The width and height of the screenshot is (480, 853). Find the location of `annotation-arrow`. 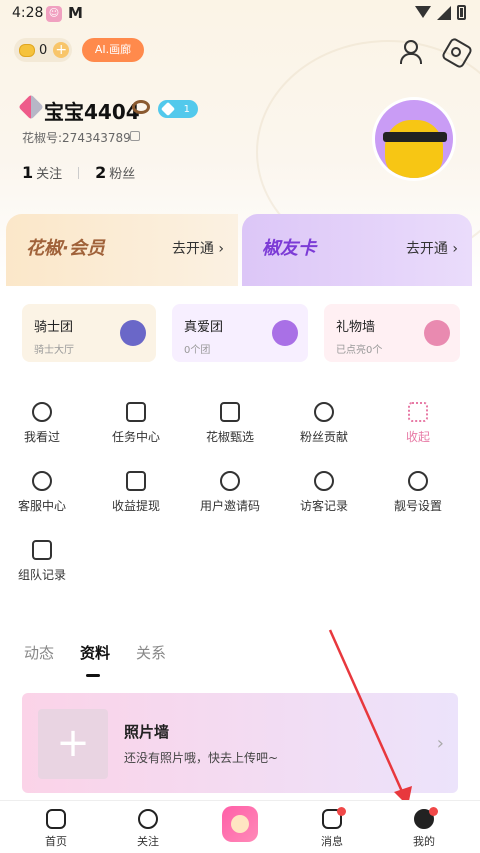

annotation-arrow is located at coordinates (370, 717).